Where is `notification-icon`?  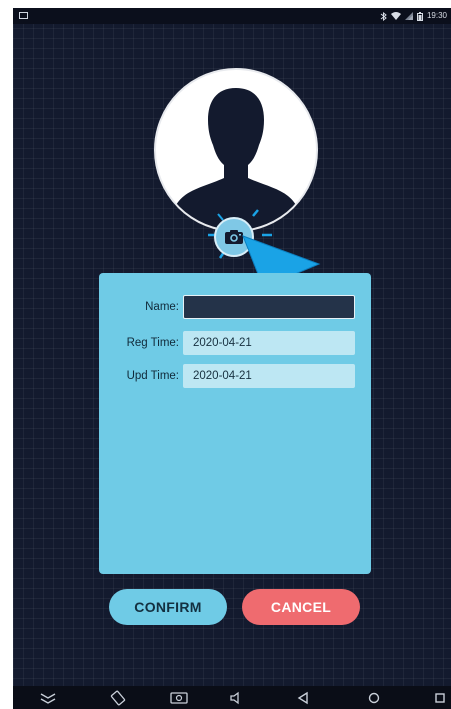
notification-icon is located at coordinates (23, 15).